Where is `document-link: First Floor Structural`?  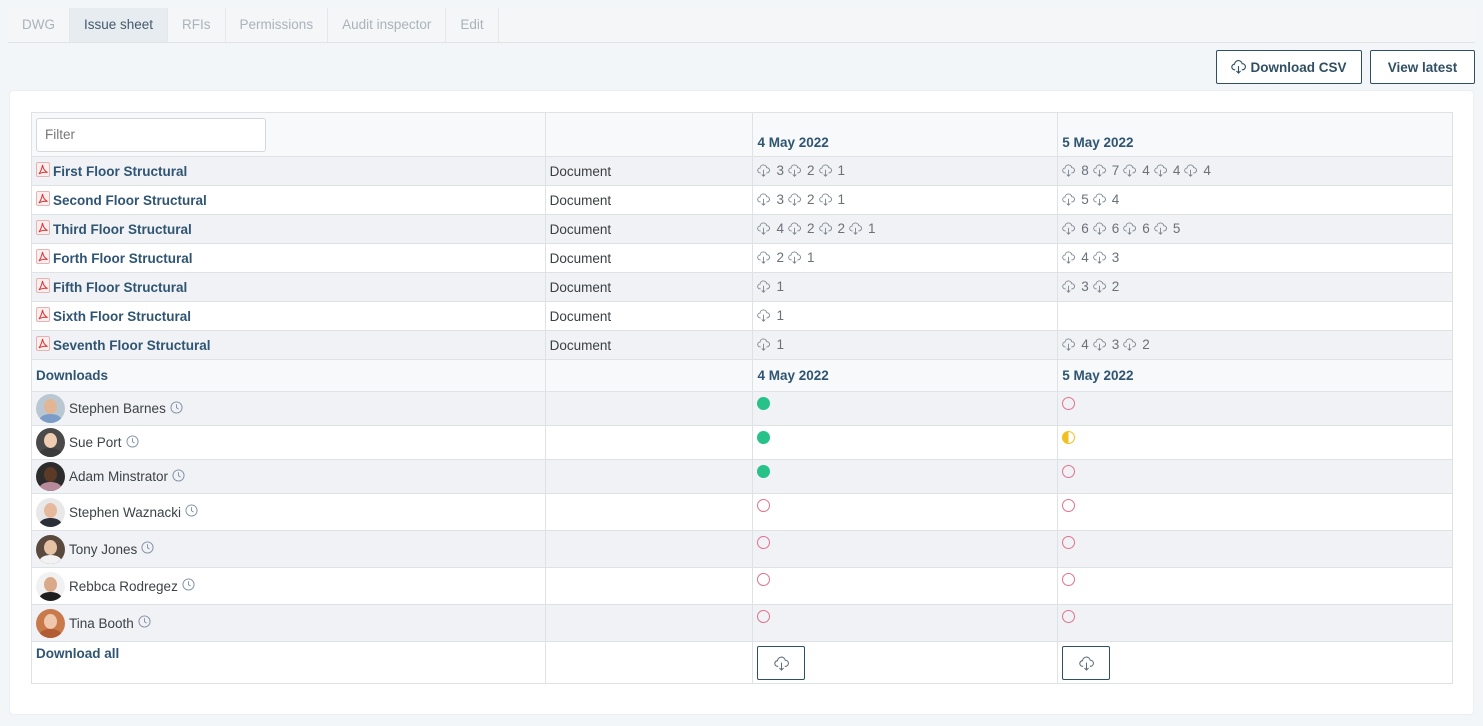
document-link: First Floor Structural is located at coordinates (111, 171).